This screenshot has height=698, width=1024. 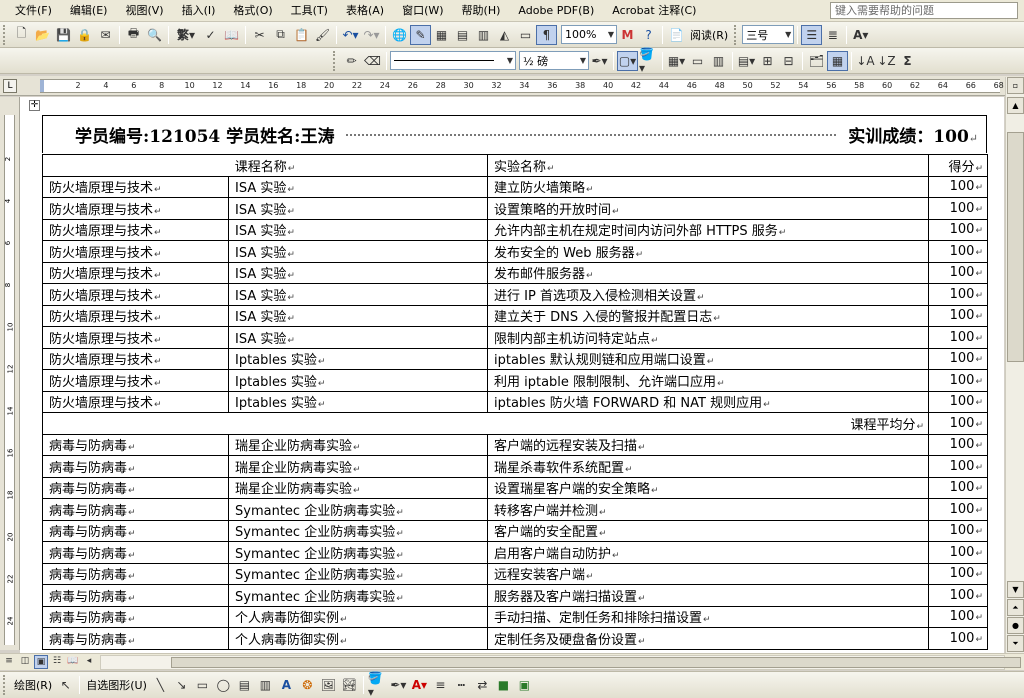 I want to click on zoom-select: 100% ▼, so click(x=589, y=34).